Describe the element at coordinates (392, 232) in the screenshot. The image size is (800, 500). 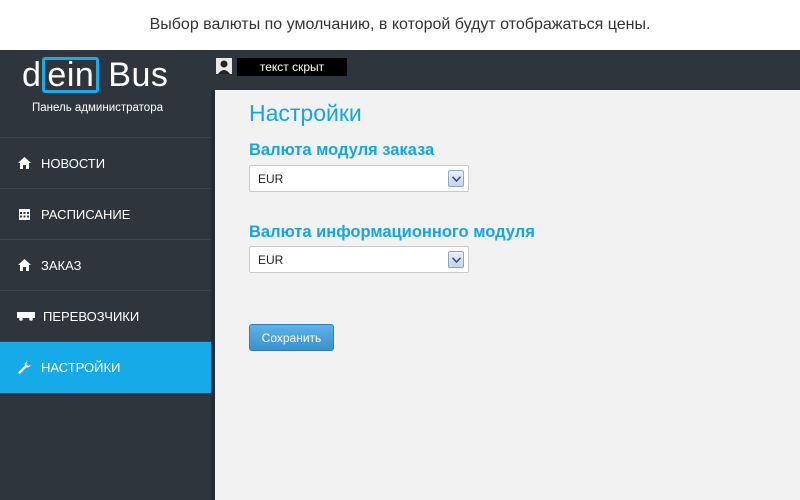
I see `info-currency-label: Валюта информационного модуля` at that location.